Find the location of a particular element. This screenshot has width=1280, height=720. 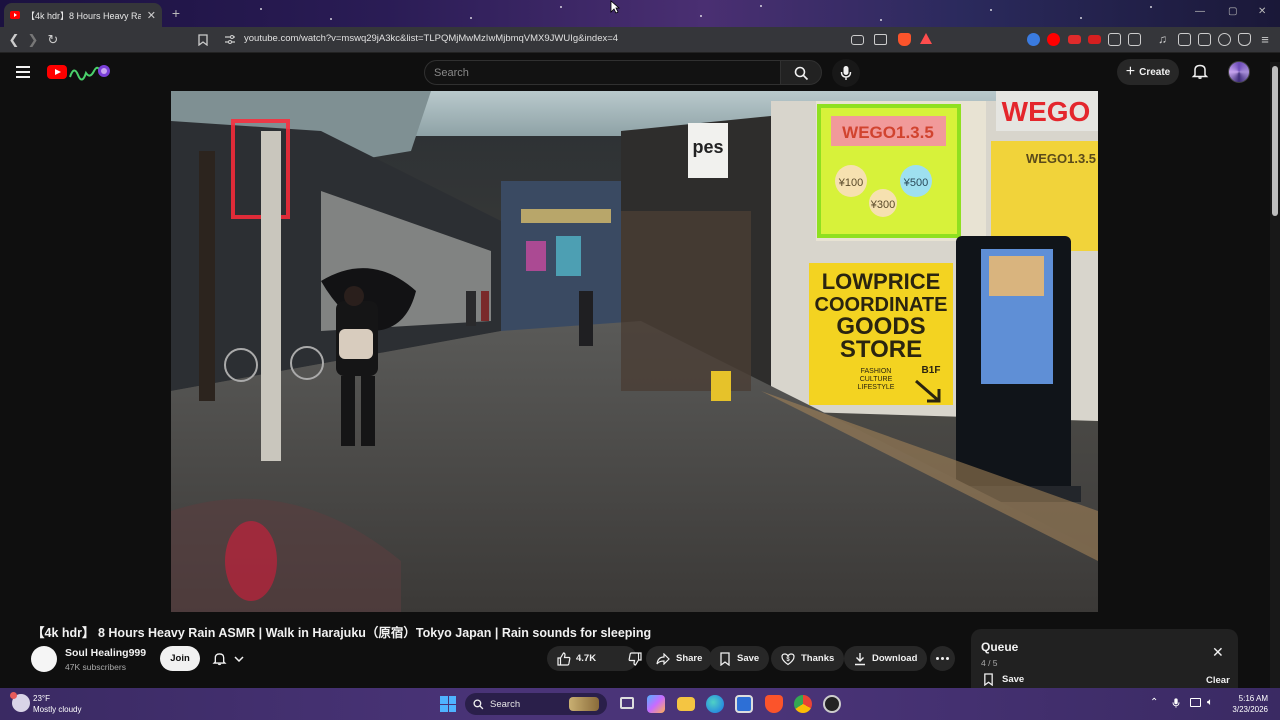

queue-panel: Queue 4 / 5 ✕ Save Clear is located at coordinates (1104, 660).